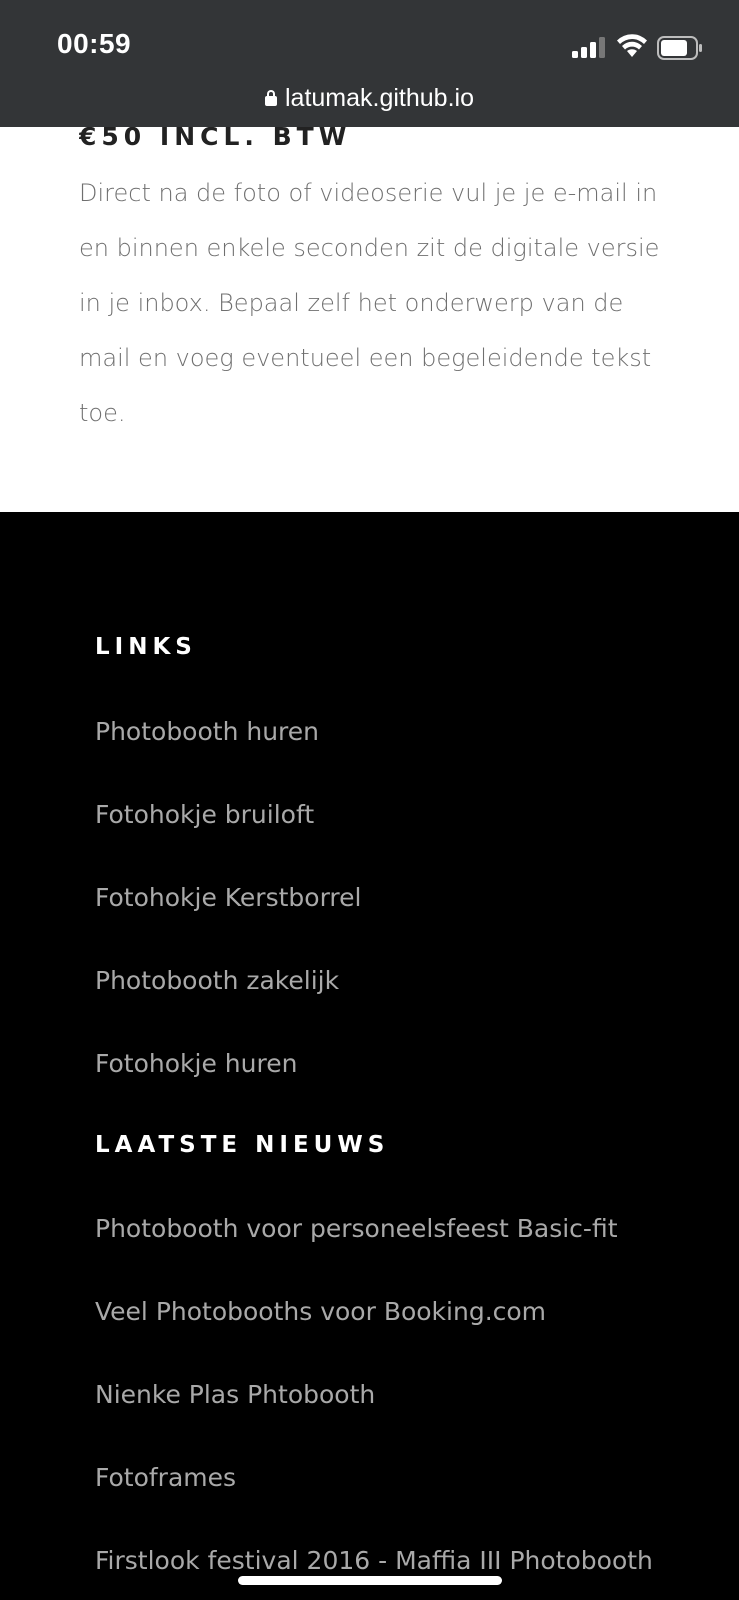 The image size is (739, 1600). I want to click on url-text: latumak.github.io, so click(379, 98).